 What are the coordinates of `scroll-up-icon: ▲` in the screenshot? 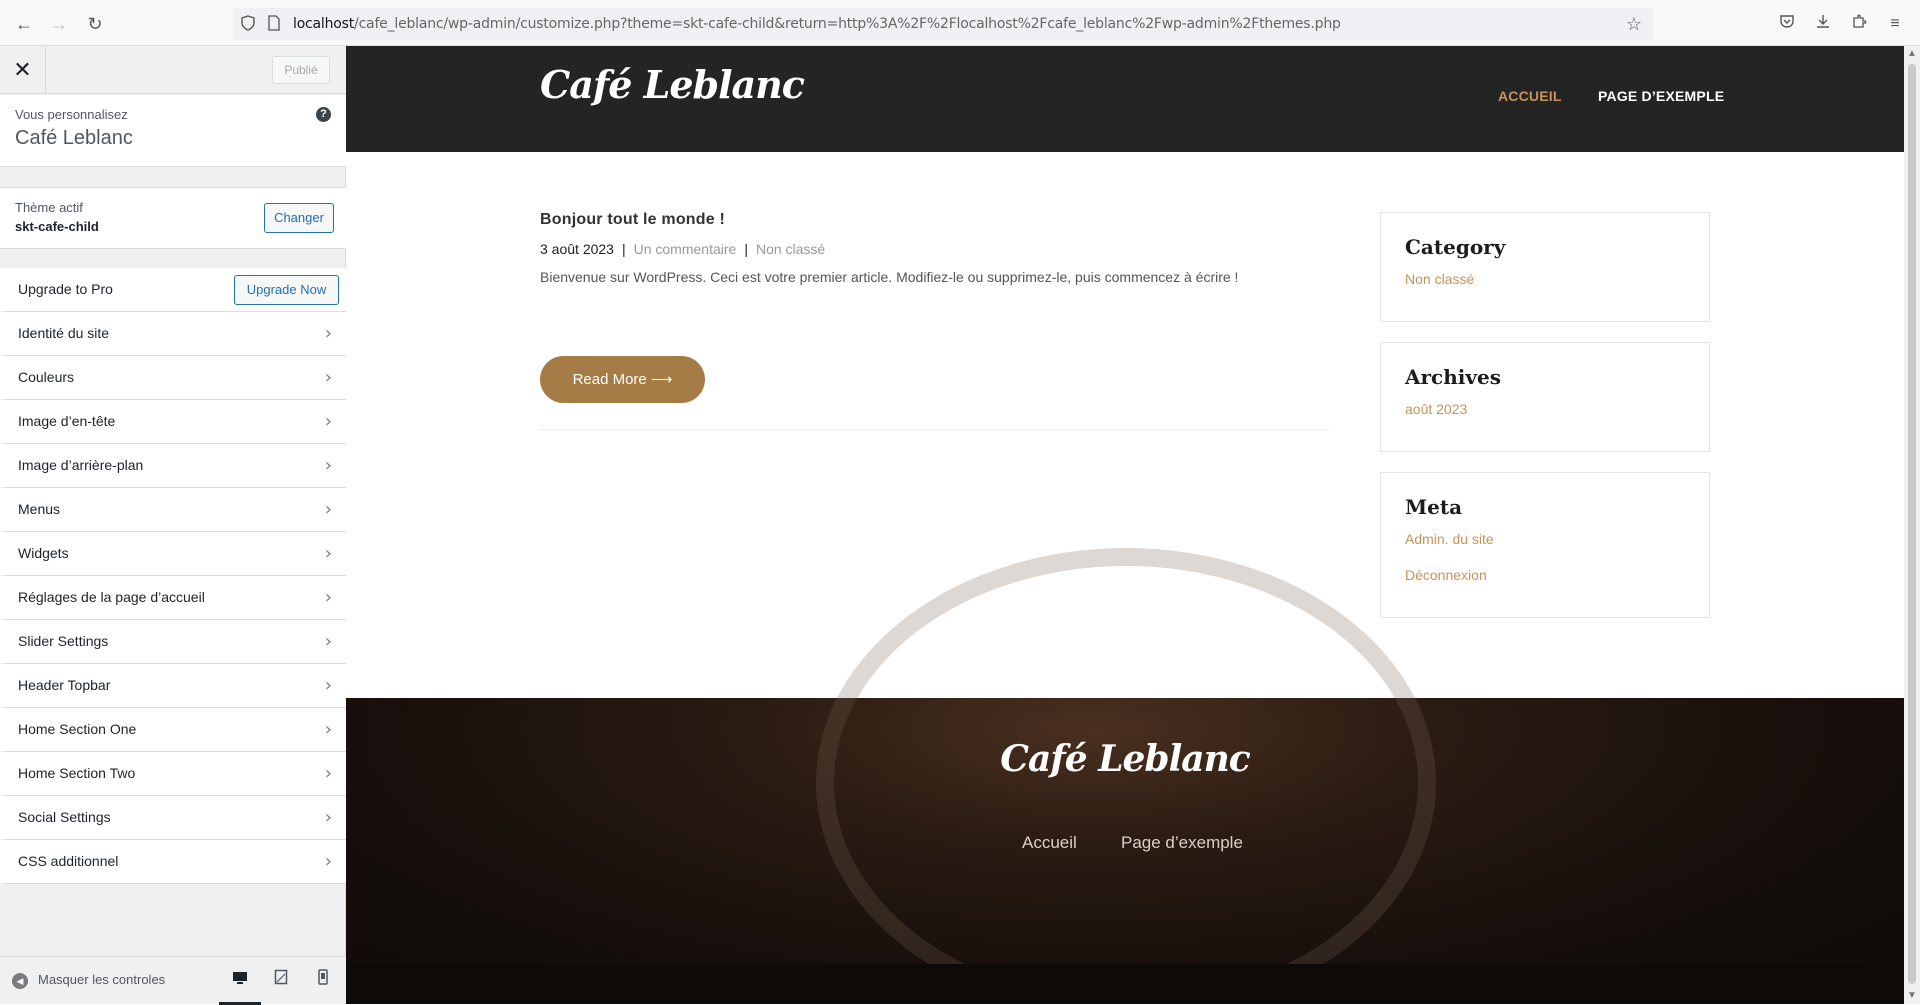 It's located at (1912, 54).